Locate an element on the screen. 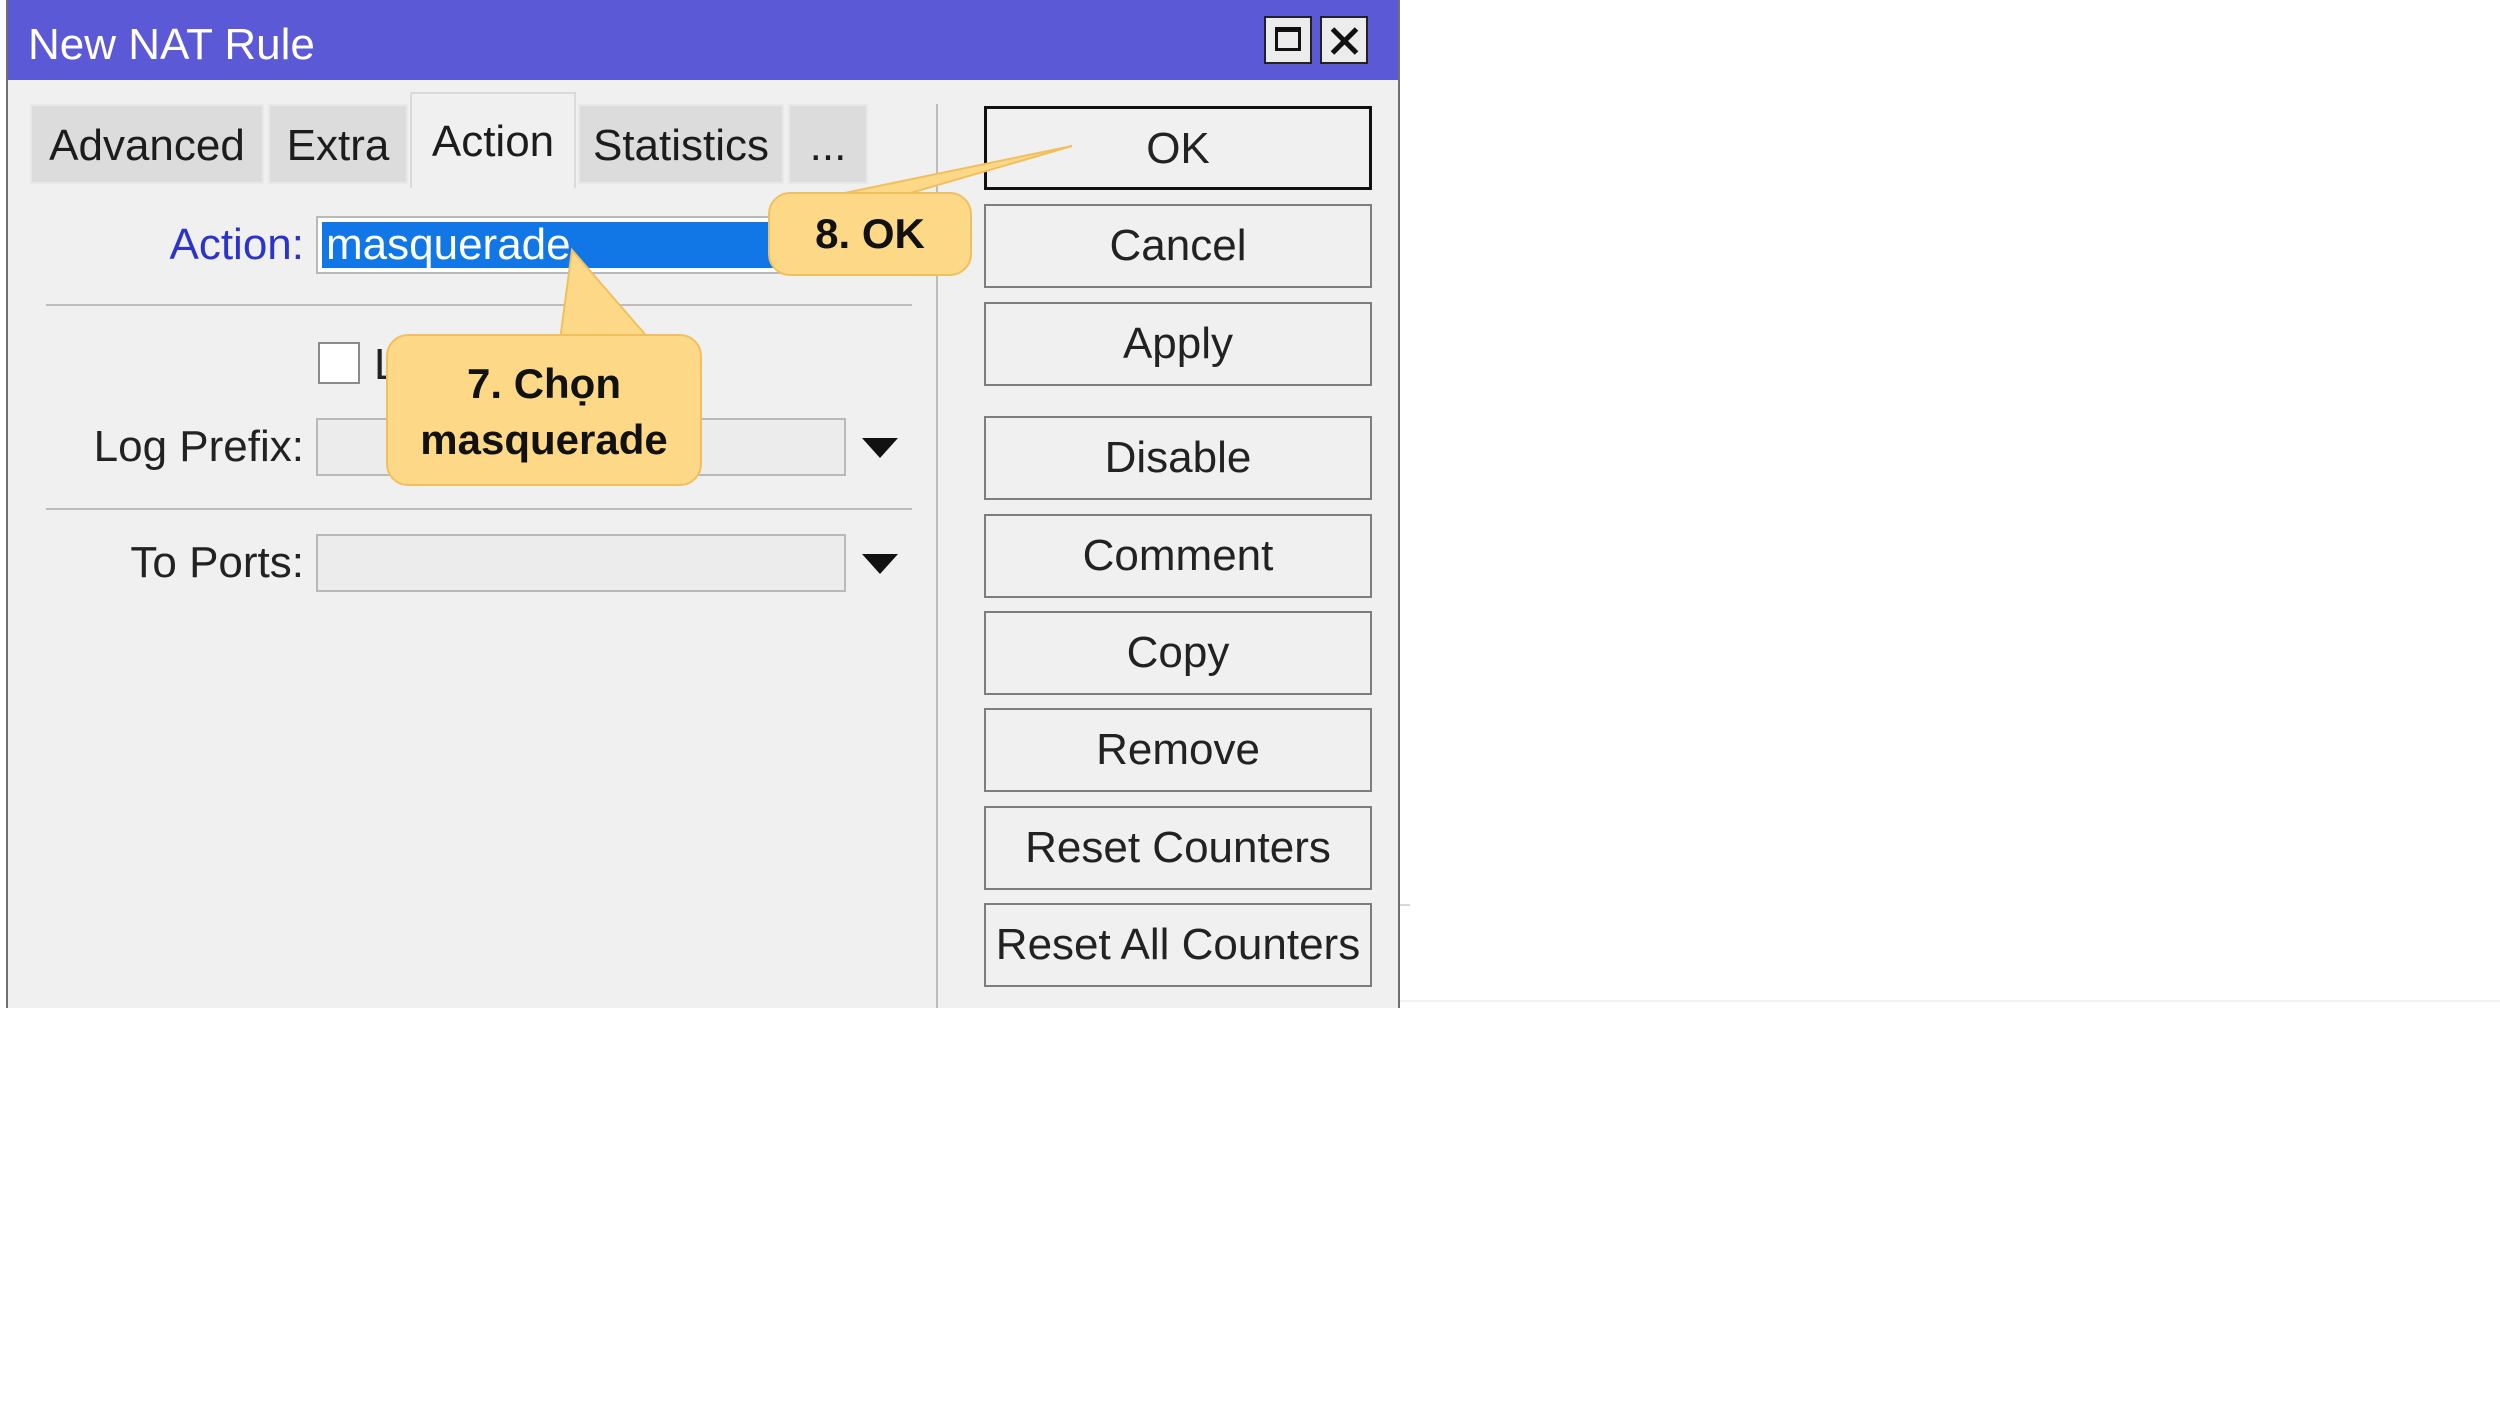  callout-step8-text: 8. OK is located at coordinates (870, 233).